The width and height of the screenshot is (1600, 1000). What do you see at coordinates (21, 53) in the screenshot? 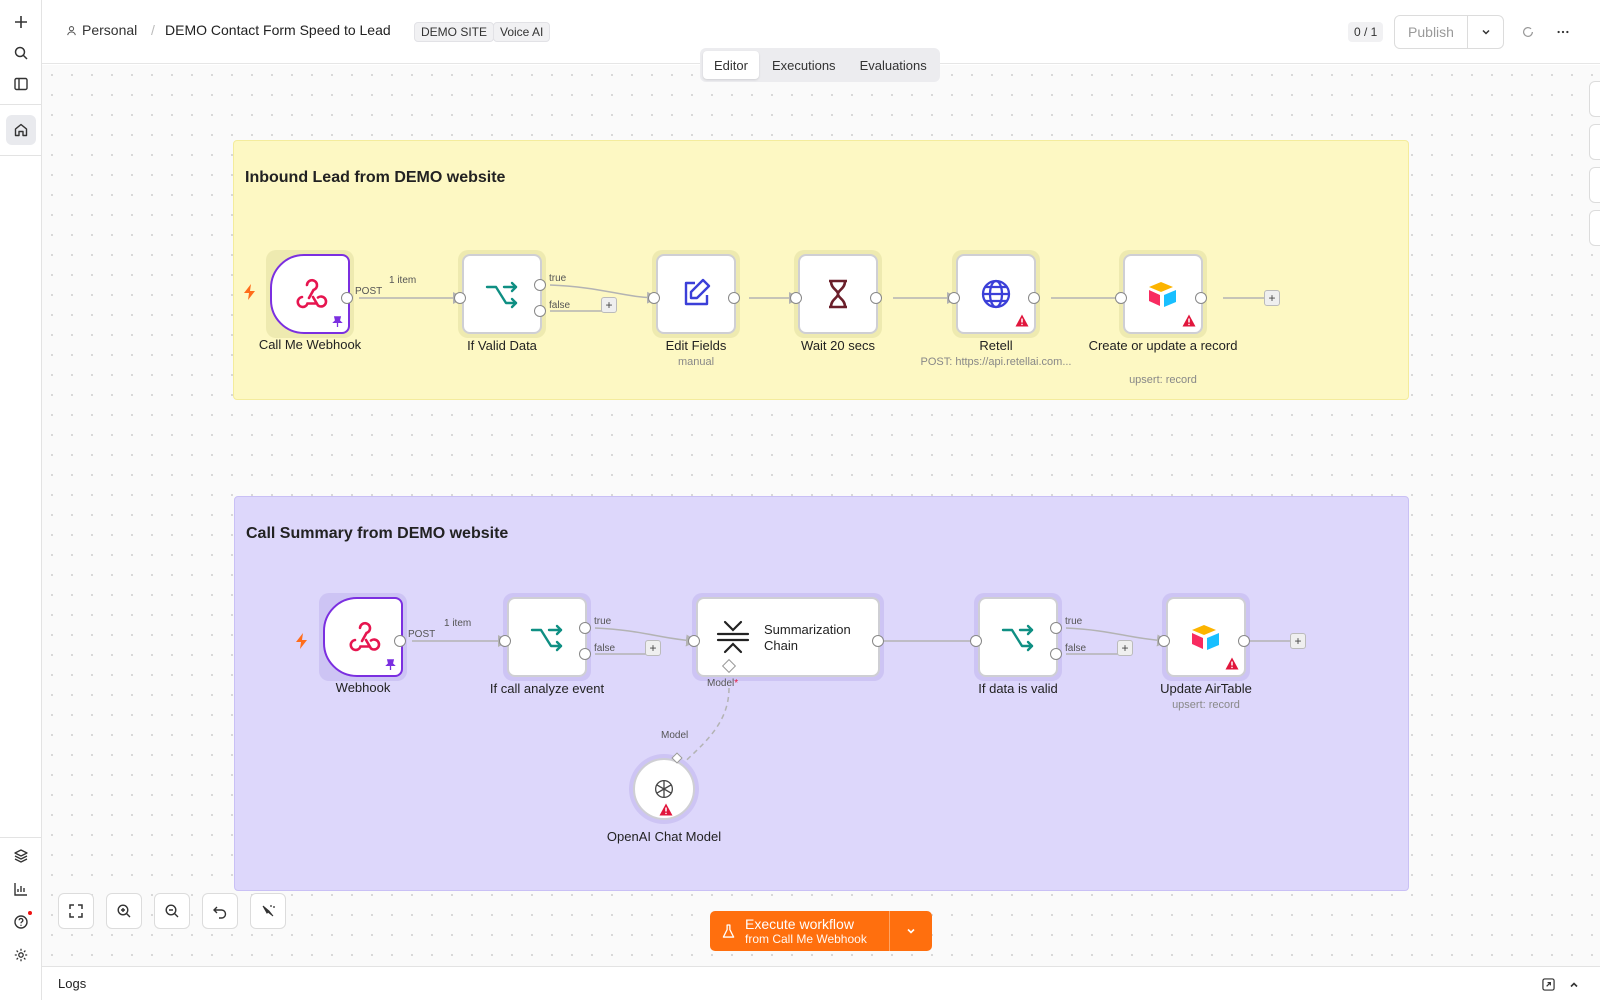
I see `search-icon` at bounding box center [21, 53].